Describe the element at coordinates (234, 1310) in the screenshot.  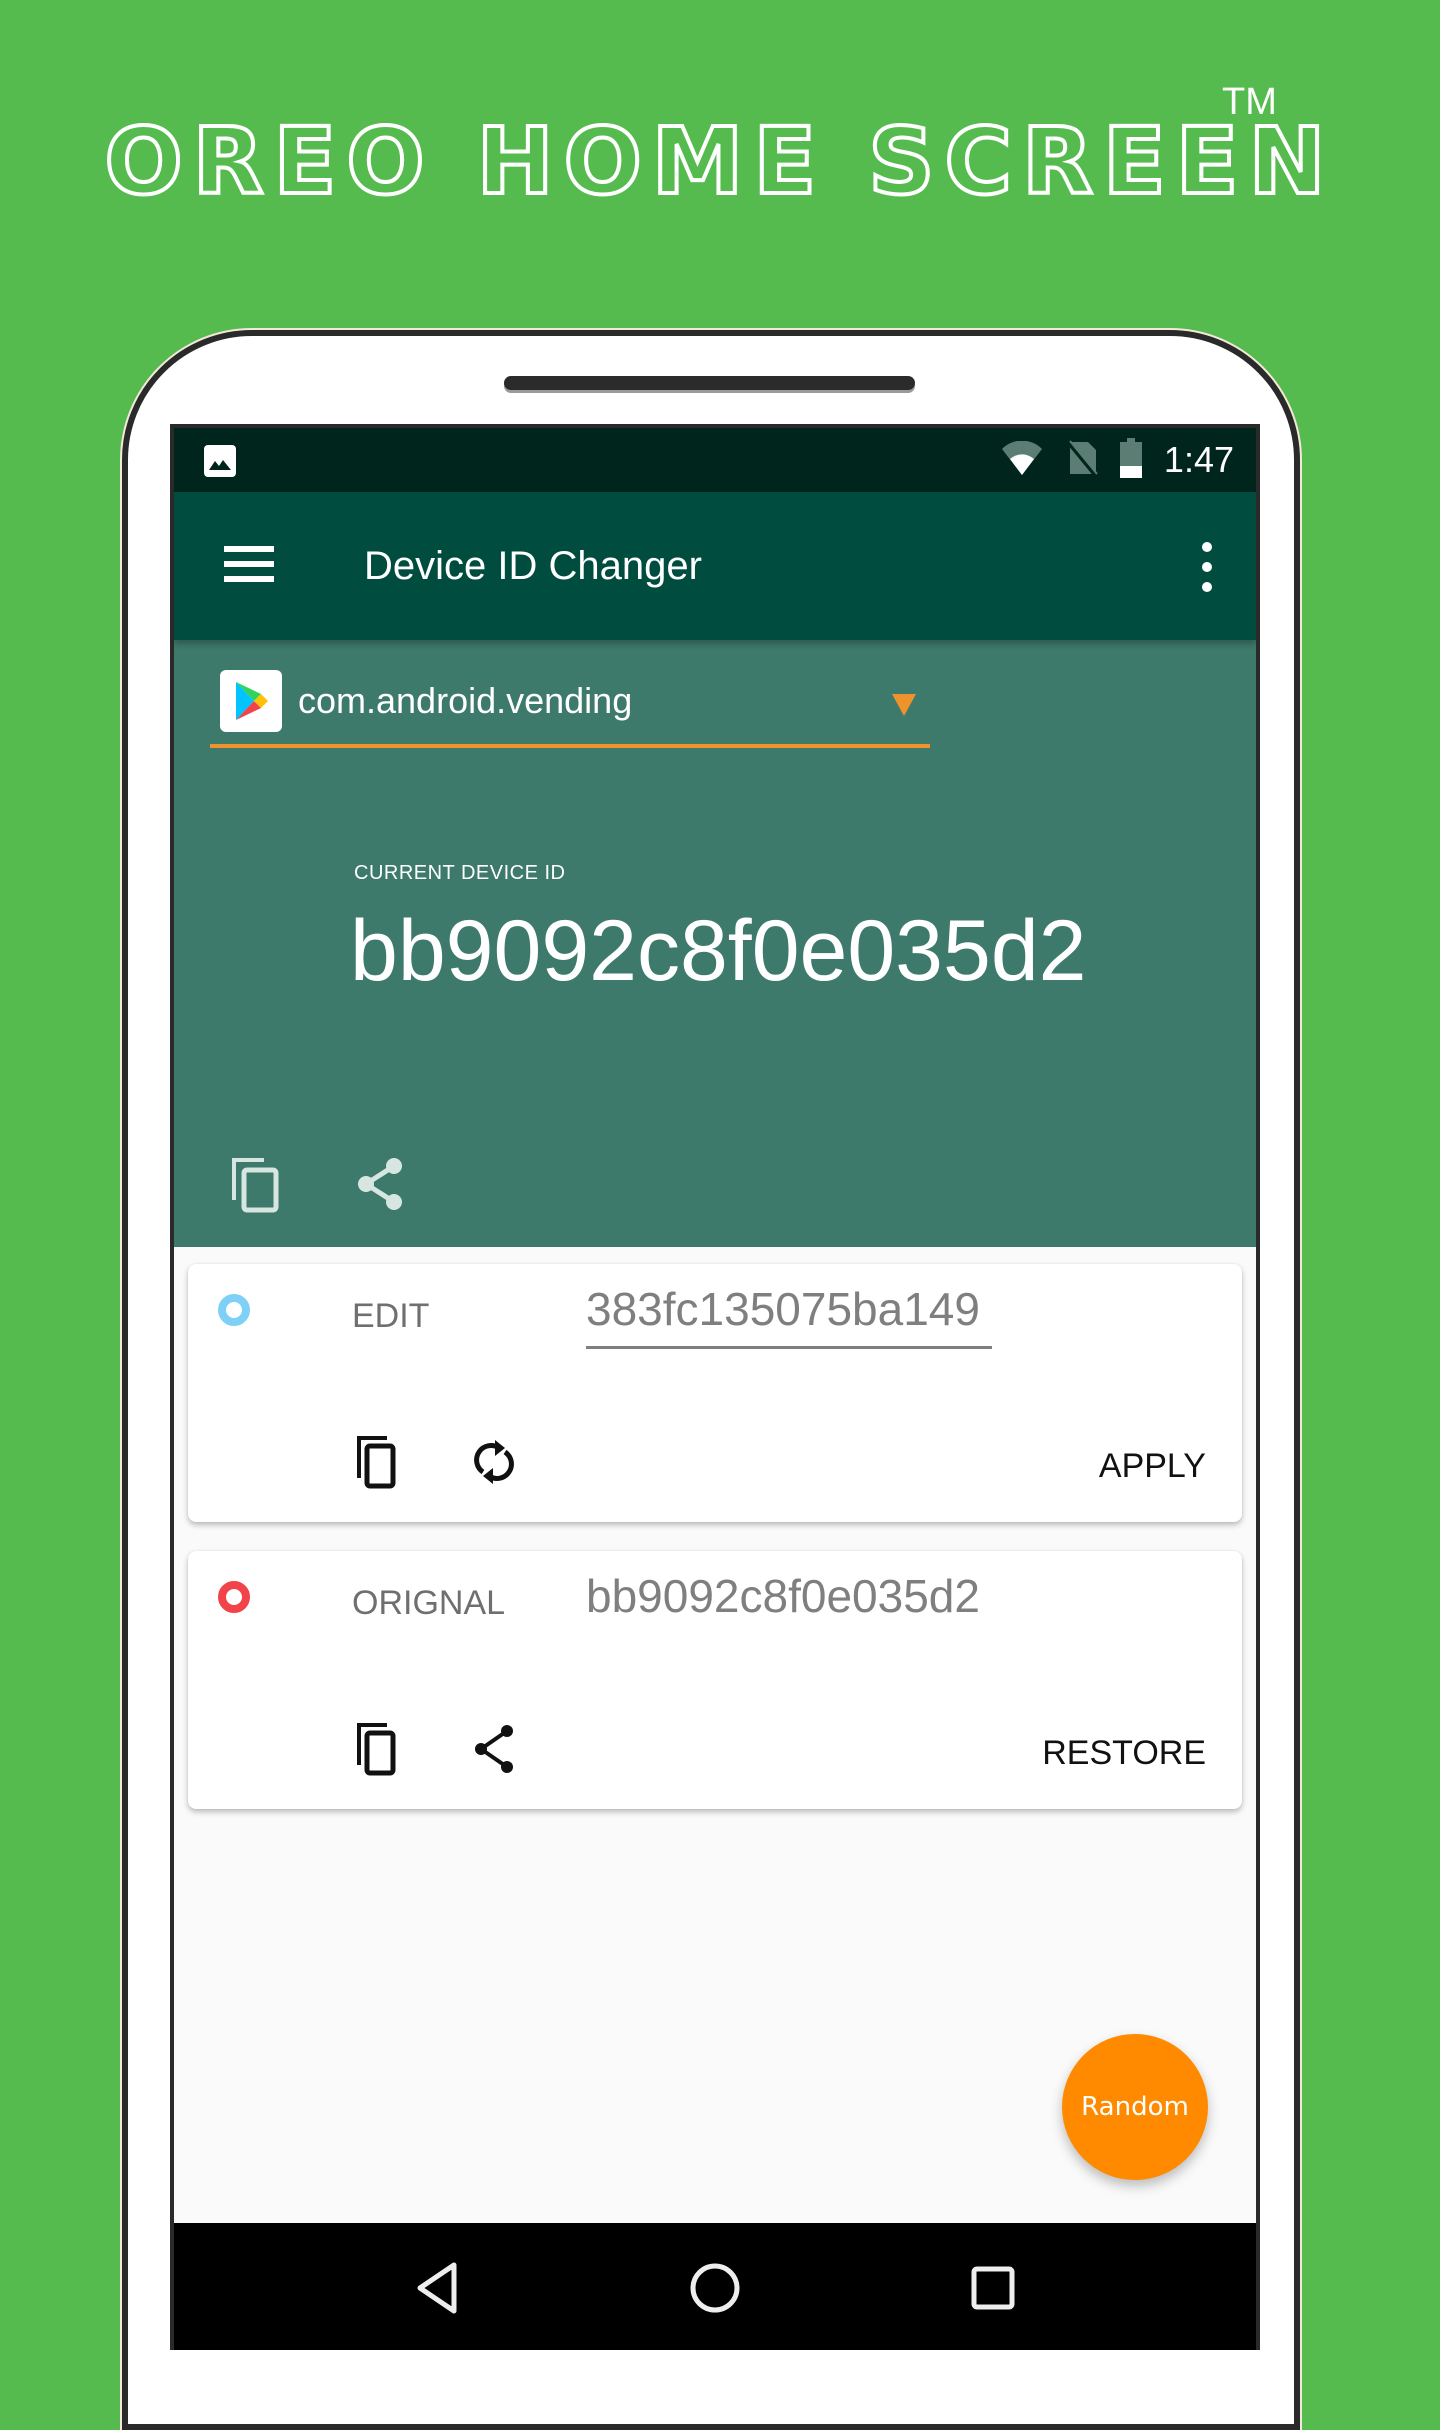
I see `edit-radio` at that location.